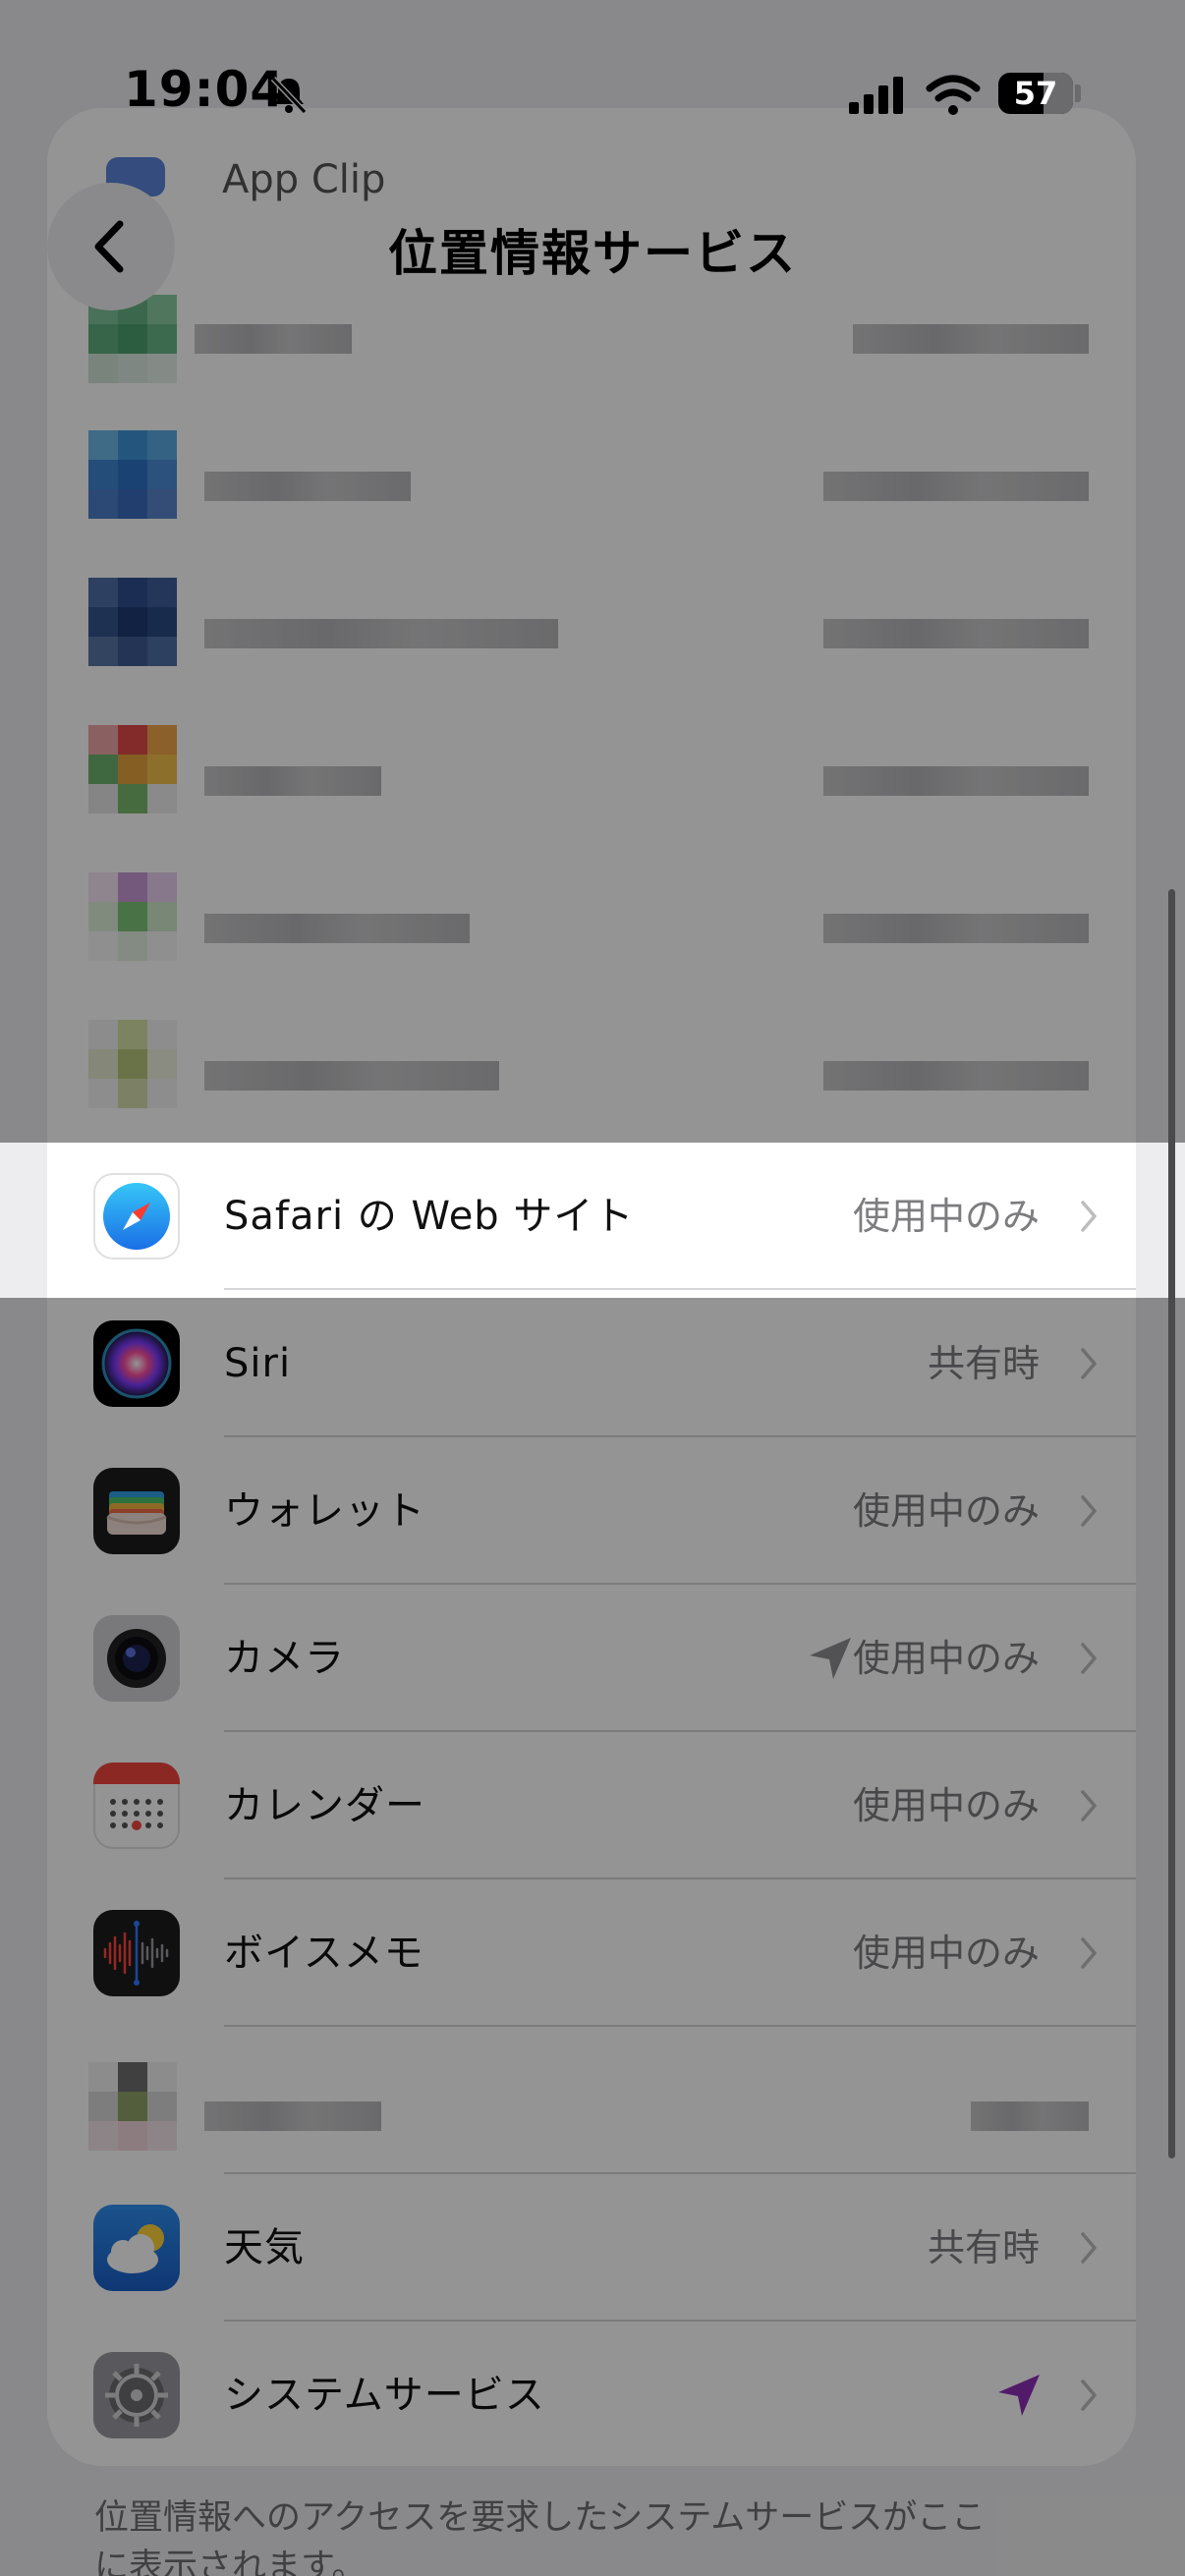 The image size is (1185, 2576). Describe the element at coordinates (136, 1953) in the screenshot. I see `voice-memos-icon` at that location.